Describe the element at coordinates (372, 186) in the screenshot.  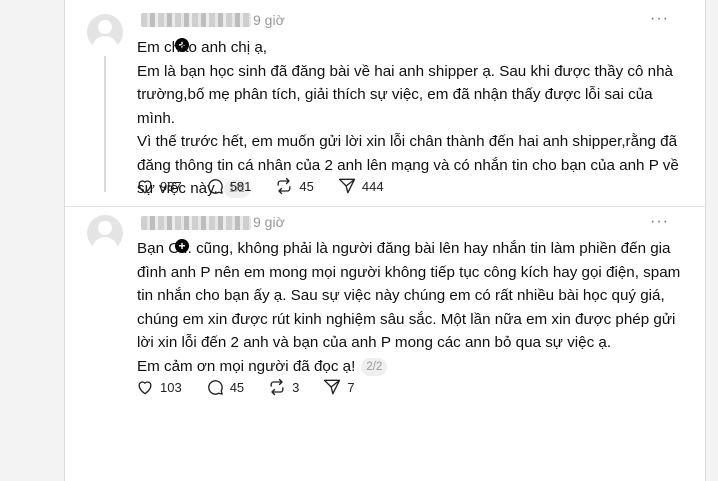
I see `share-count: 444` at that location.